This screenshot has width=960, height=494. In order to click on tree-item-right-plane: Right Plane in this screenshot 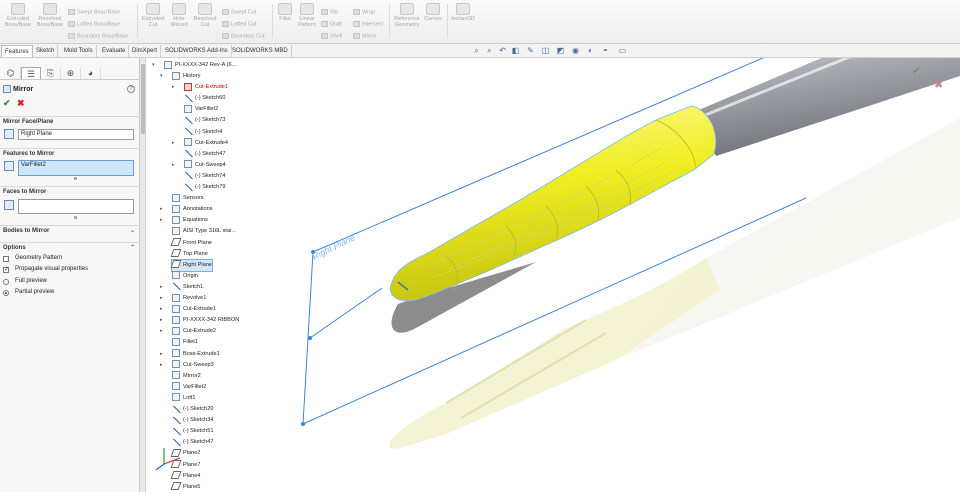, I will do `click(191, 265)`.